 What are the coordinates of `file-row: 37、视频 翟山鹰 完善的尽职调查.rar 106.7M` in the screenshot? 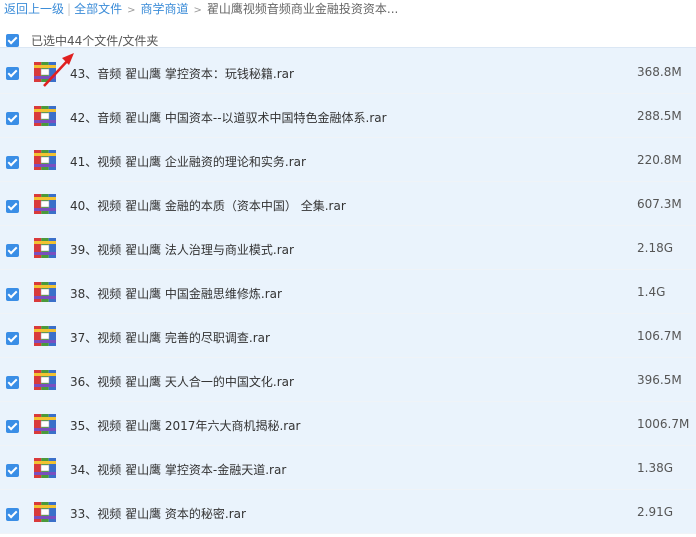 It's located at (348, 336).